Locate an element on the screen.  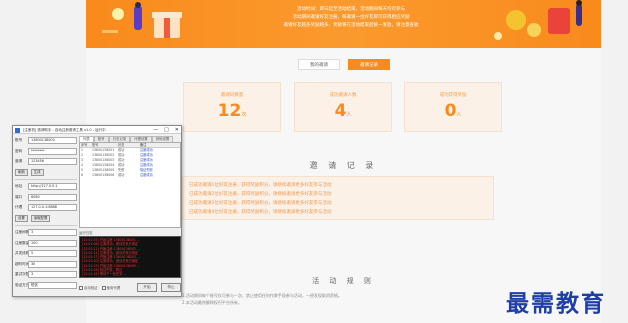
action-bar: 自动验证 使用代理 开始 停止 is located at coordinates (130, 287).